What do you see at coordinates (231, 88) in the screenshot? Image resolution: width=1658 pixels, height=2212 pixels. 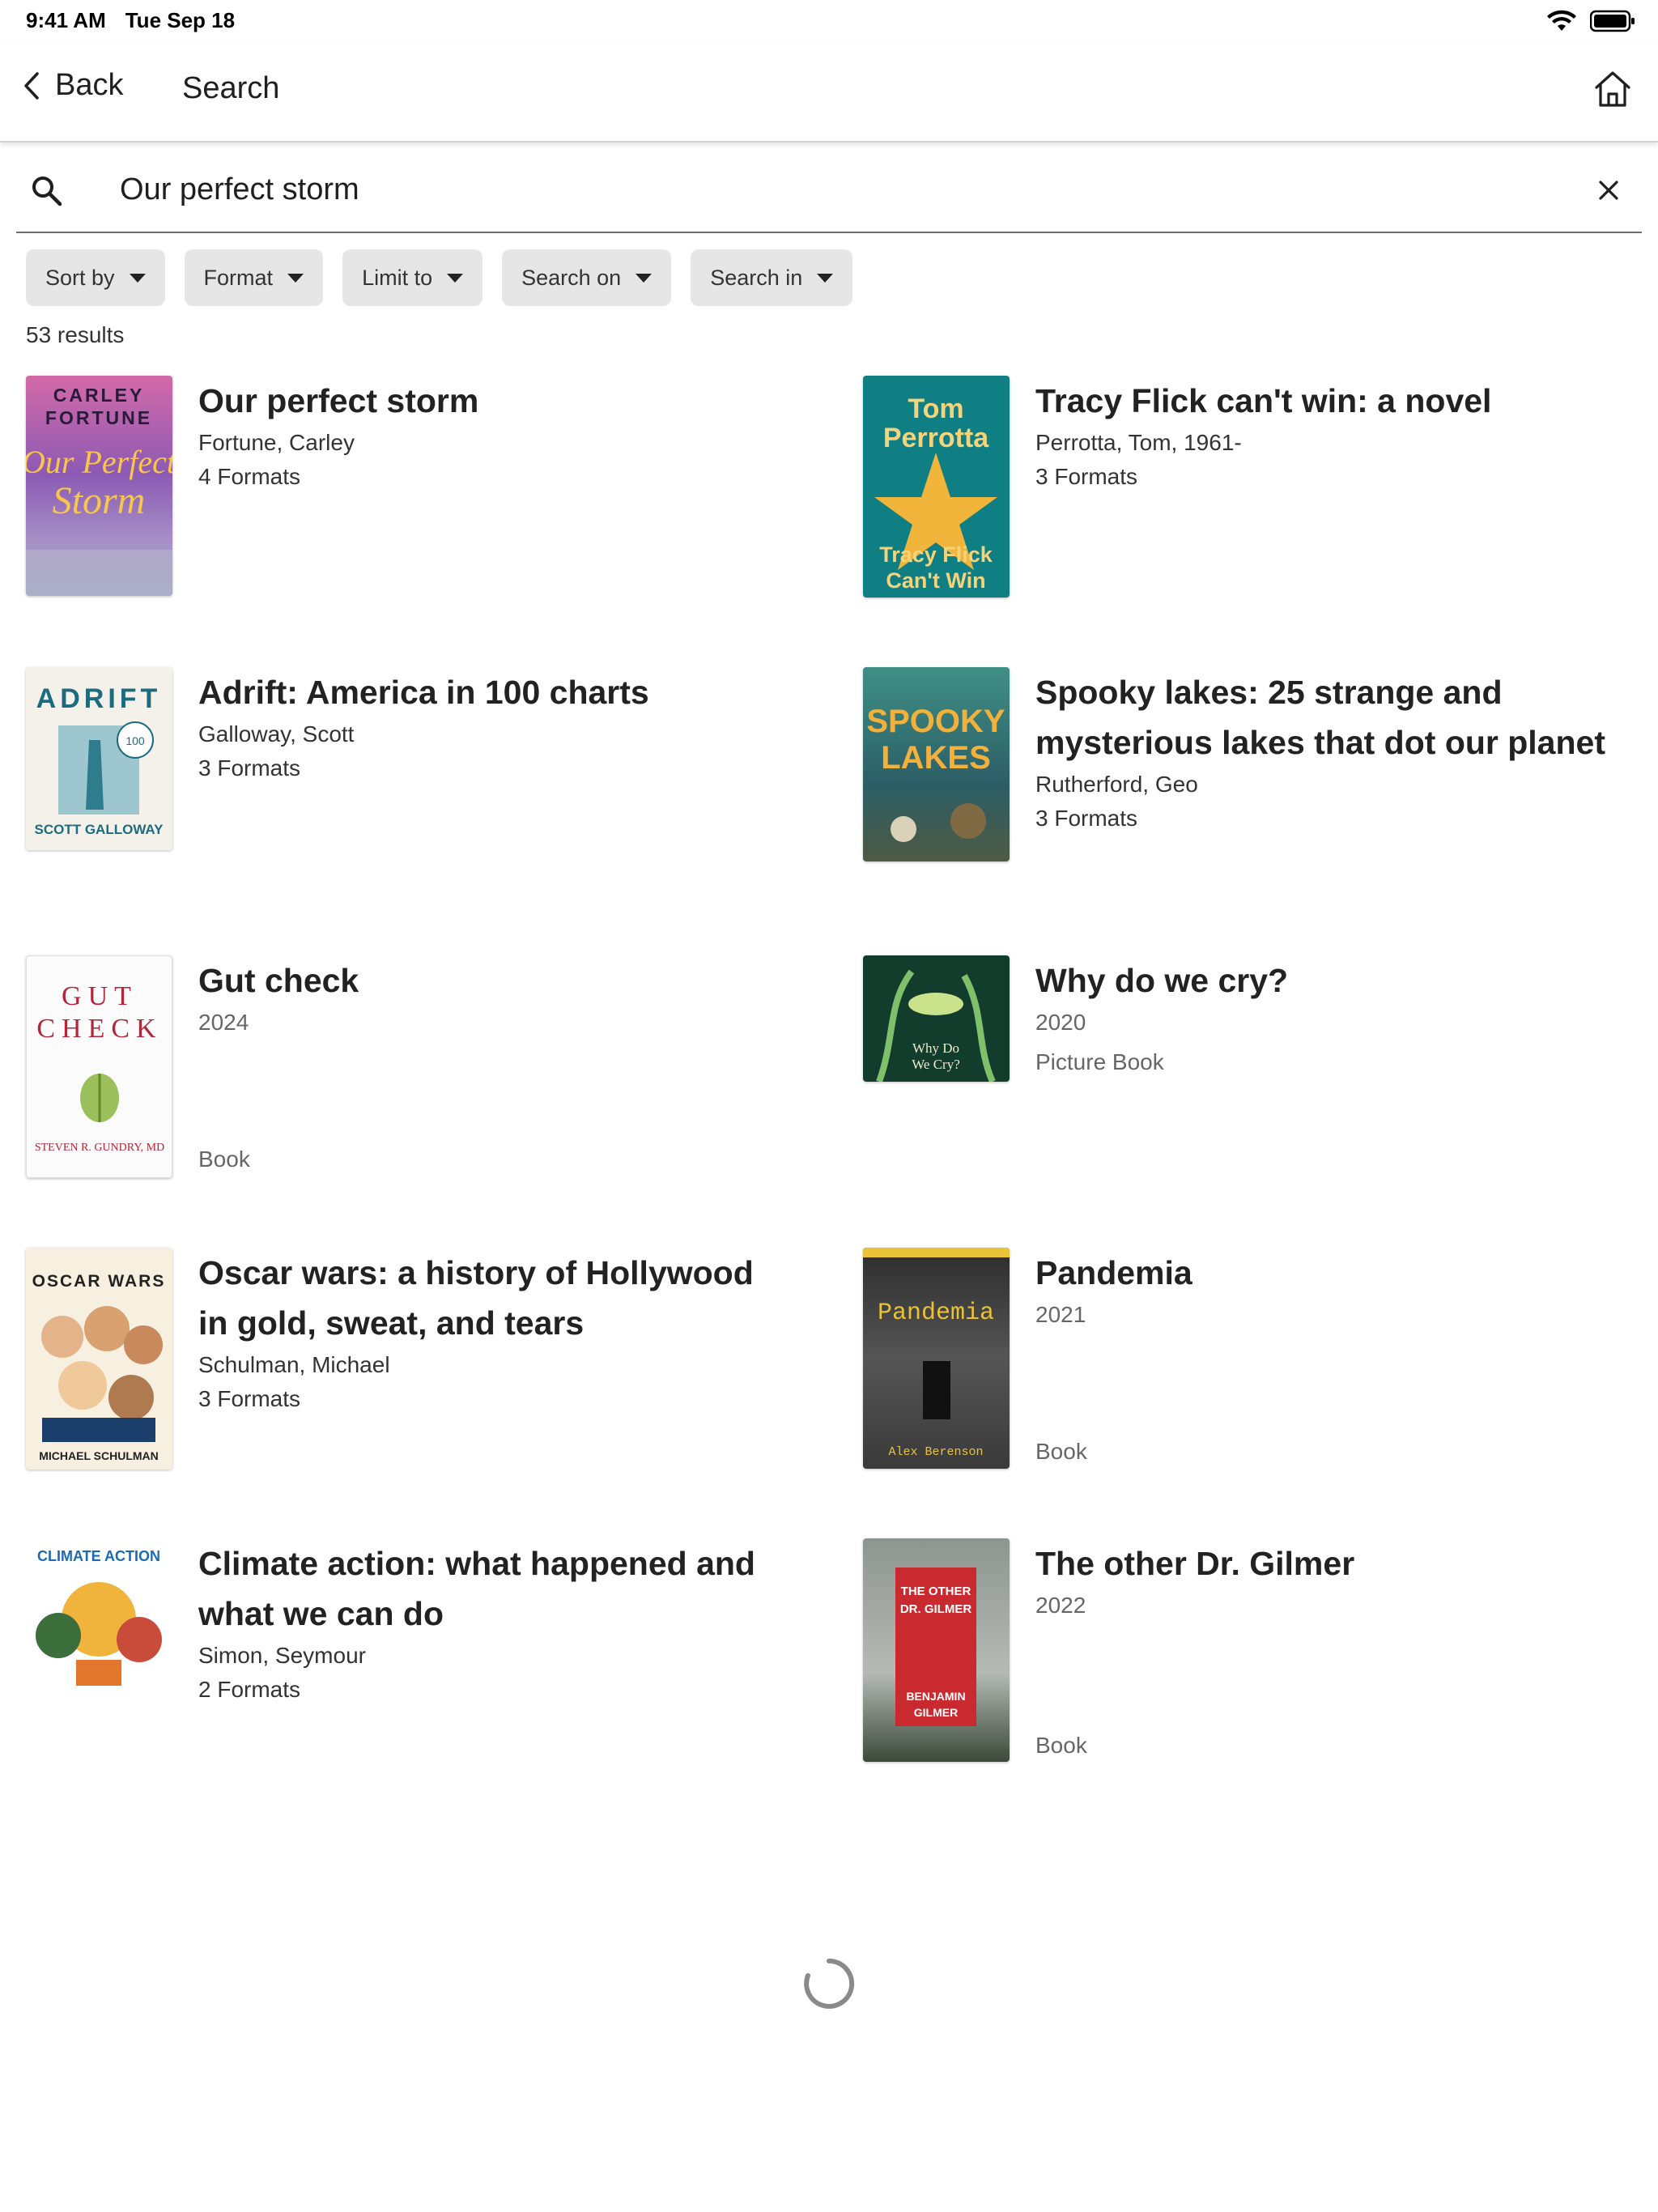 I see `page-title: Search` at bounding box center [231, 88].